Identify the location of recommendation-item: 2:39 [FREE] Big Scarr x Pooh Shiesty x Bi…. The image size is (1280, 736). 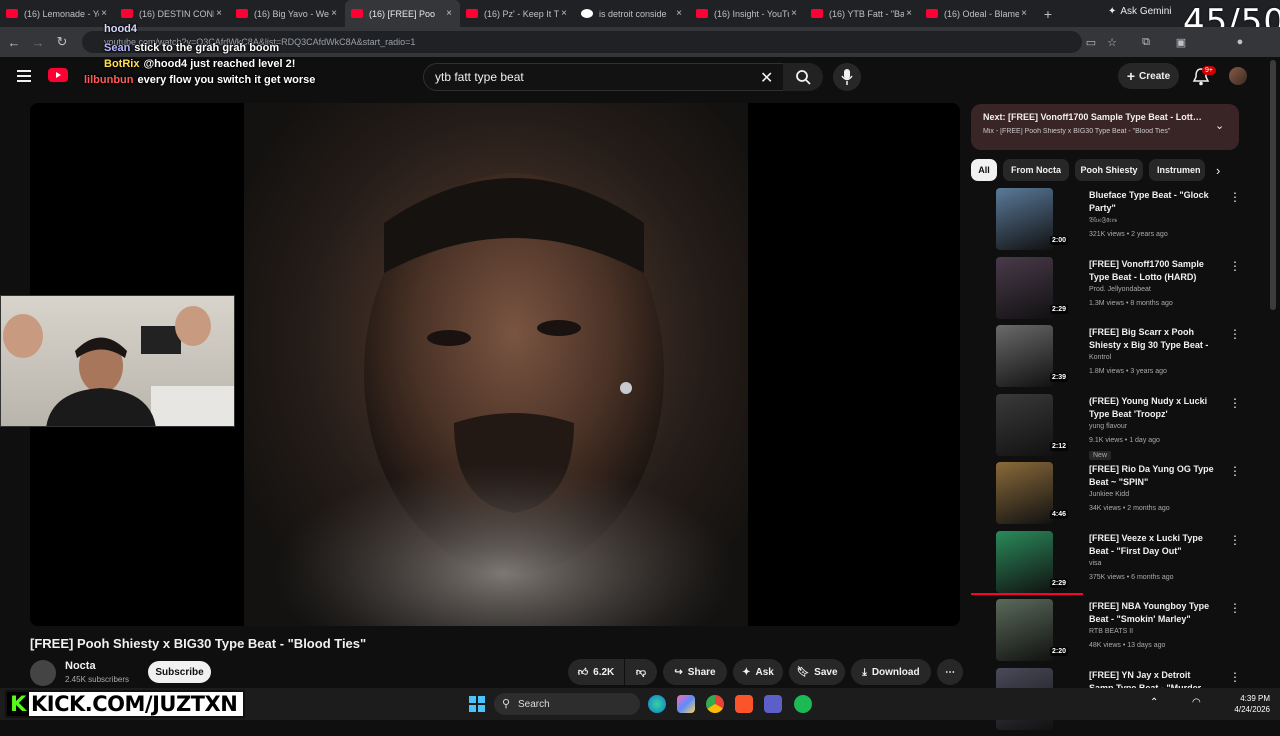
(1106, 359).